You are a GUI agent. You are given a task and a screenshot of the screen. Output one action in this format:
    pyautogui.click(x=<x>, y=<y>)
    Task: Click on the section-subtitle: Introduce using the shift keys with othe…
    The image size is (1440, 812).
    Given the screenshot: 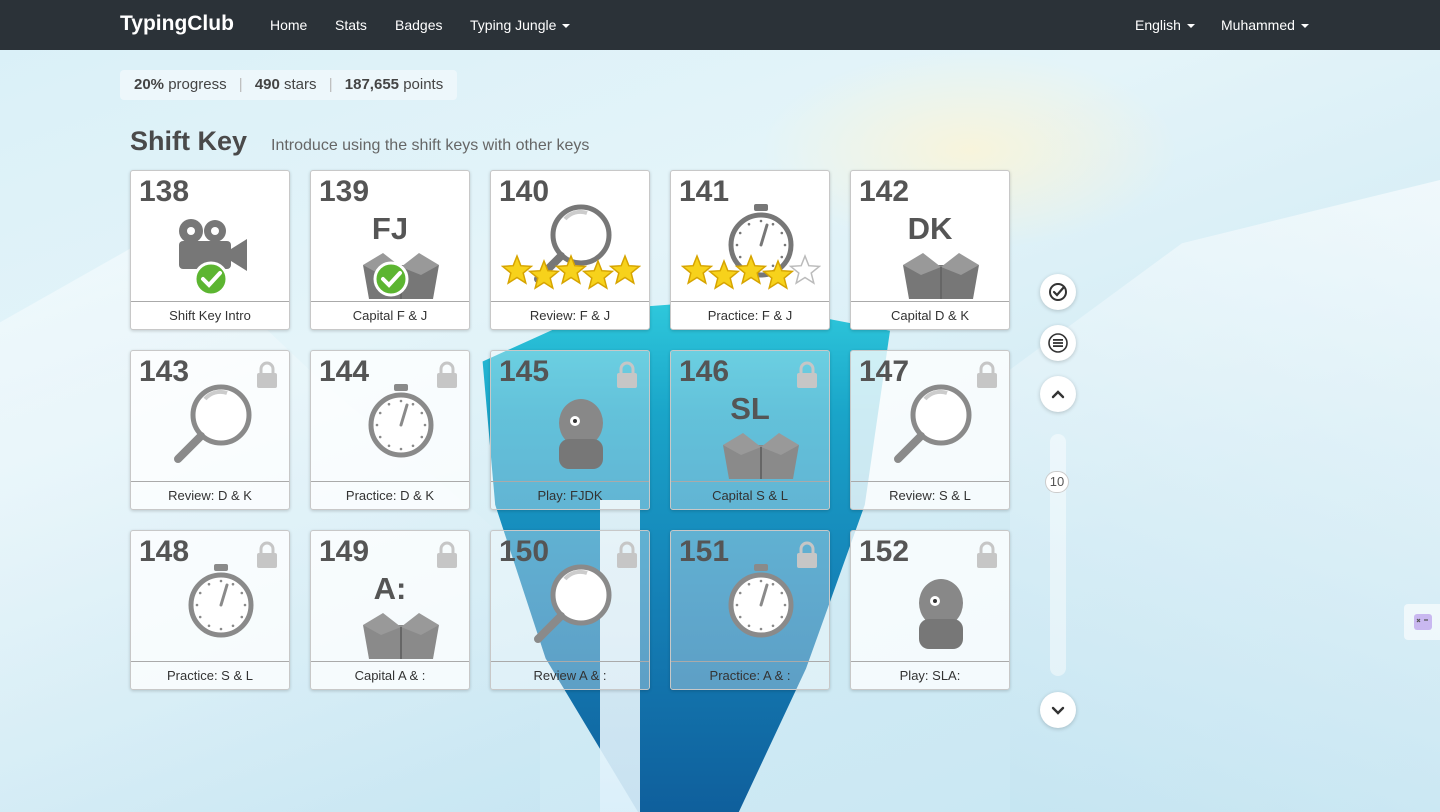 What is the action you would take?
    pyautogui.click(x=430, y=145)
    